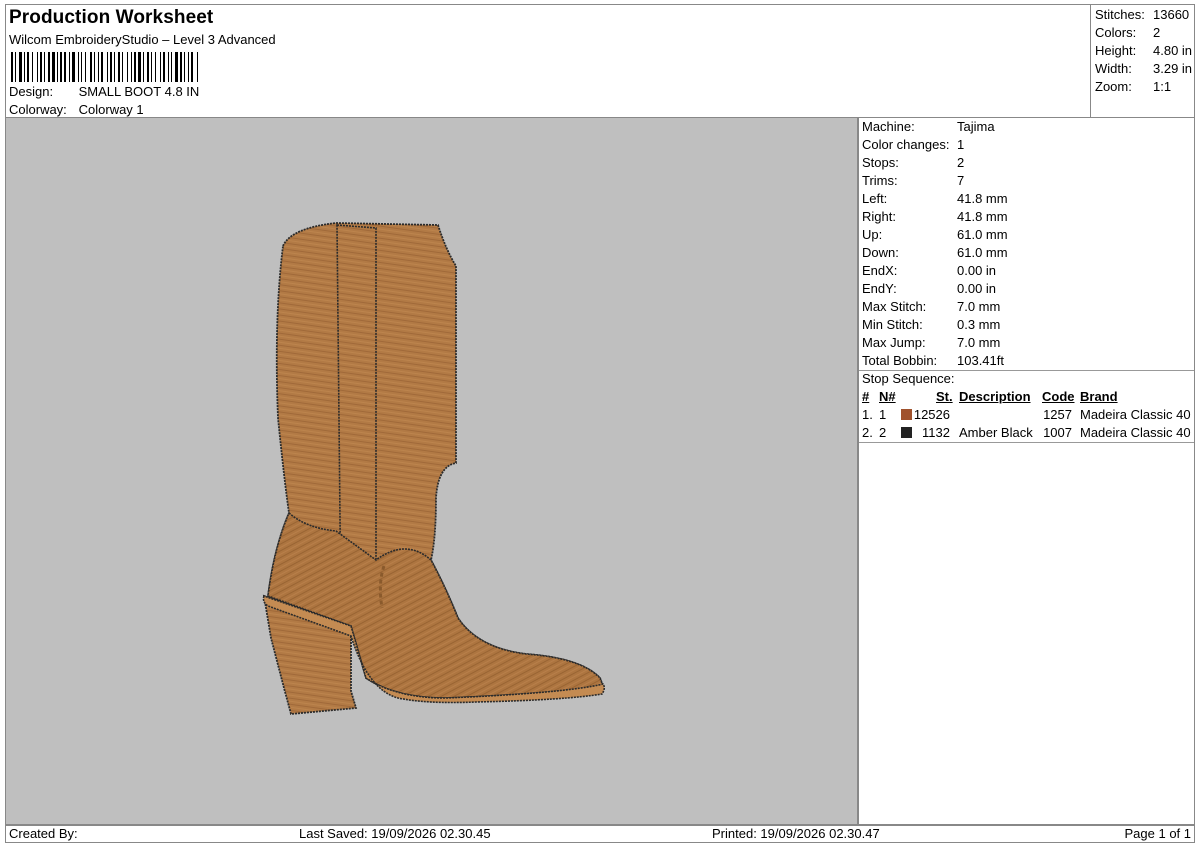 The width and height of the screenshot is (1200, 848). I want to click on info-value: 2, so click(961, 162).